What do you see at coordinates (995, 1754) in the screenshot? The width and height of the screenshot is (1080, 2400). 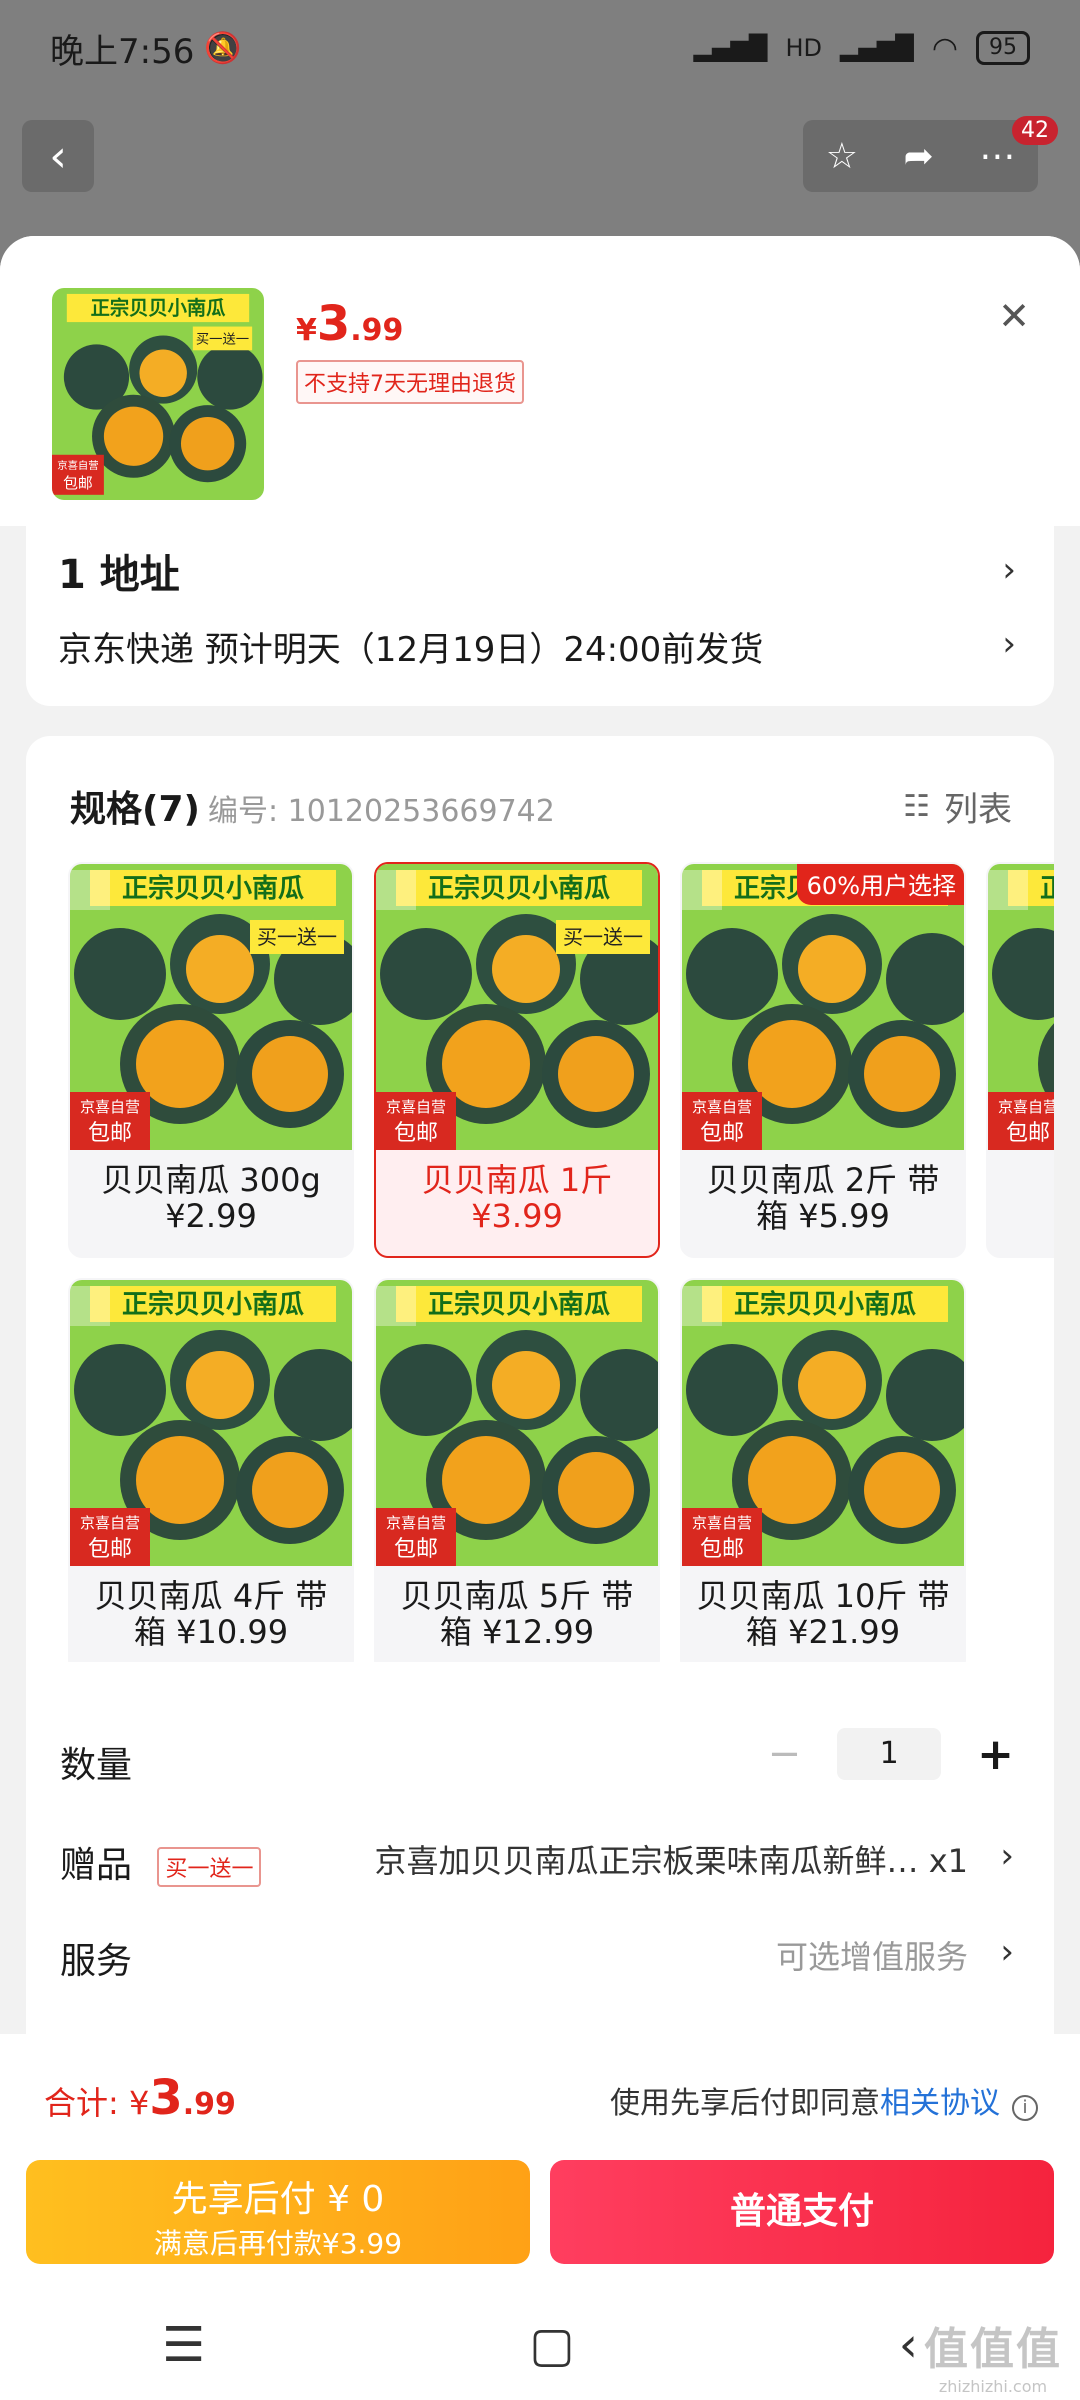 I see `plus-button: +` at bounding box center [995, 1754].